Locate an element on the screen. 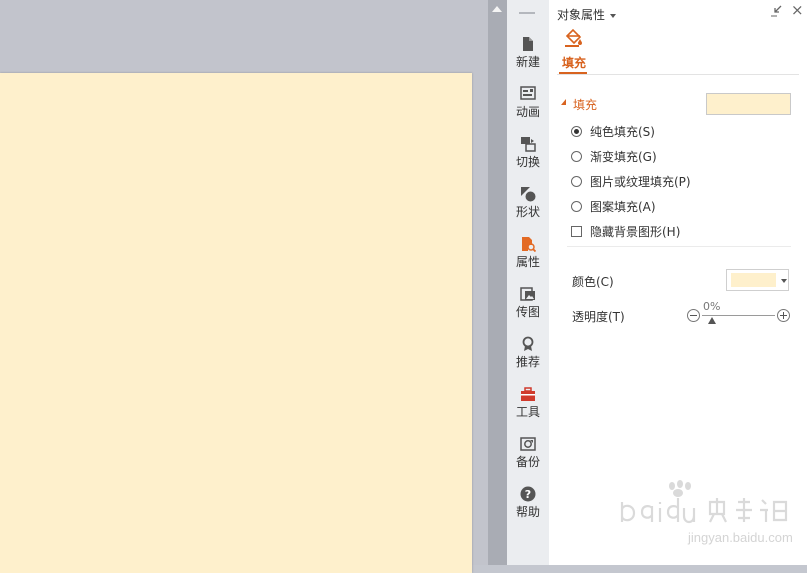  rail-item-label: 切换 is located at coordinates (527, 162).